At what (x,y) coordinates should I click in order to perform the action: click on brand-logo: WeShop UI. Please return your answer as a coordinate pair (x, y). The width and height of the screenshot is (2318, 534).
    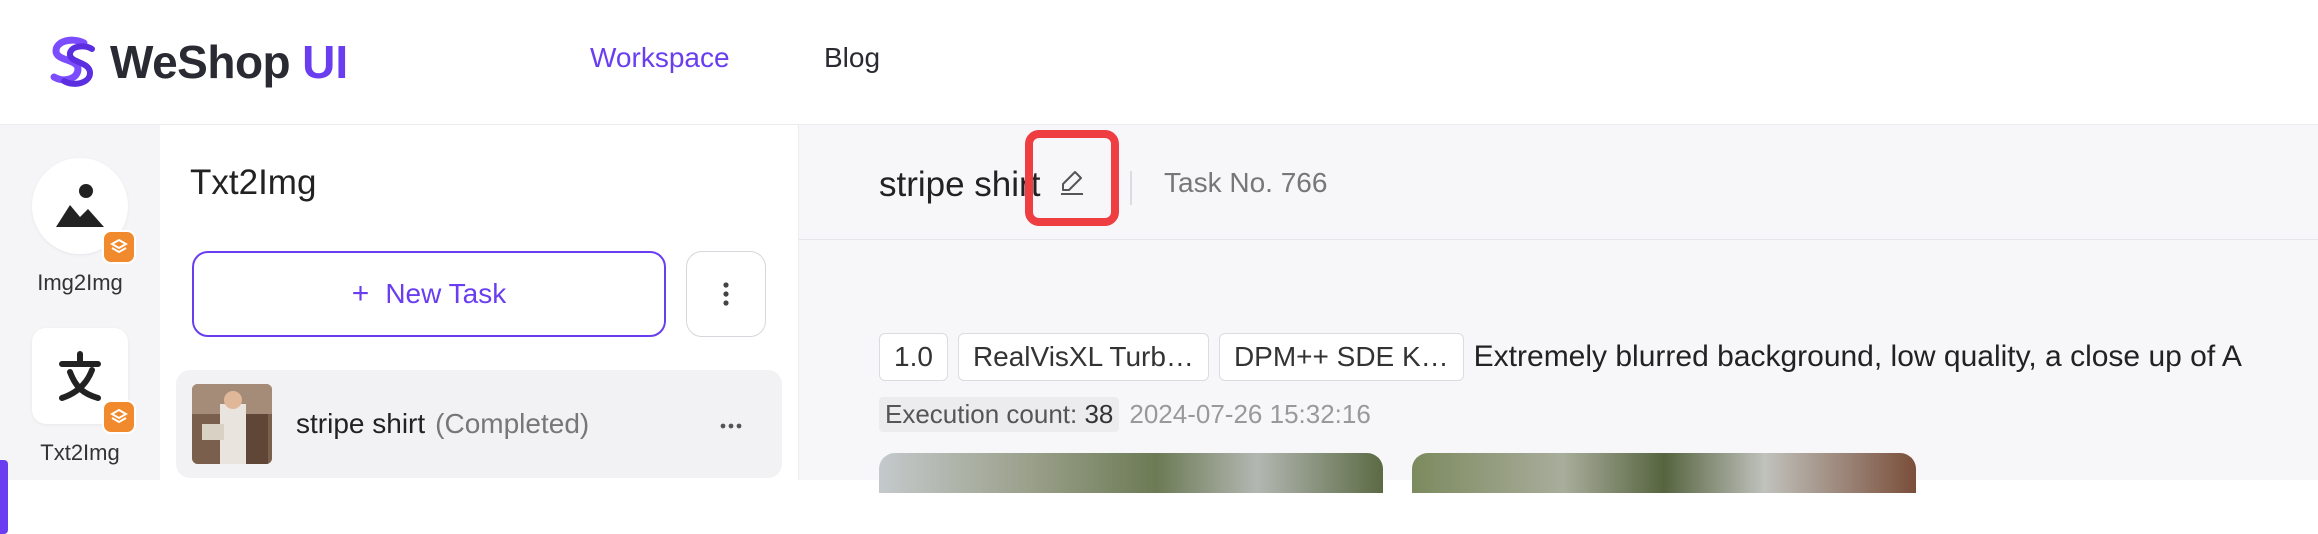
    Looking at the image, I should click on (196, 62).